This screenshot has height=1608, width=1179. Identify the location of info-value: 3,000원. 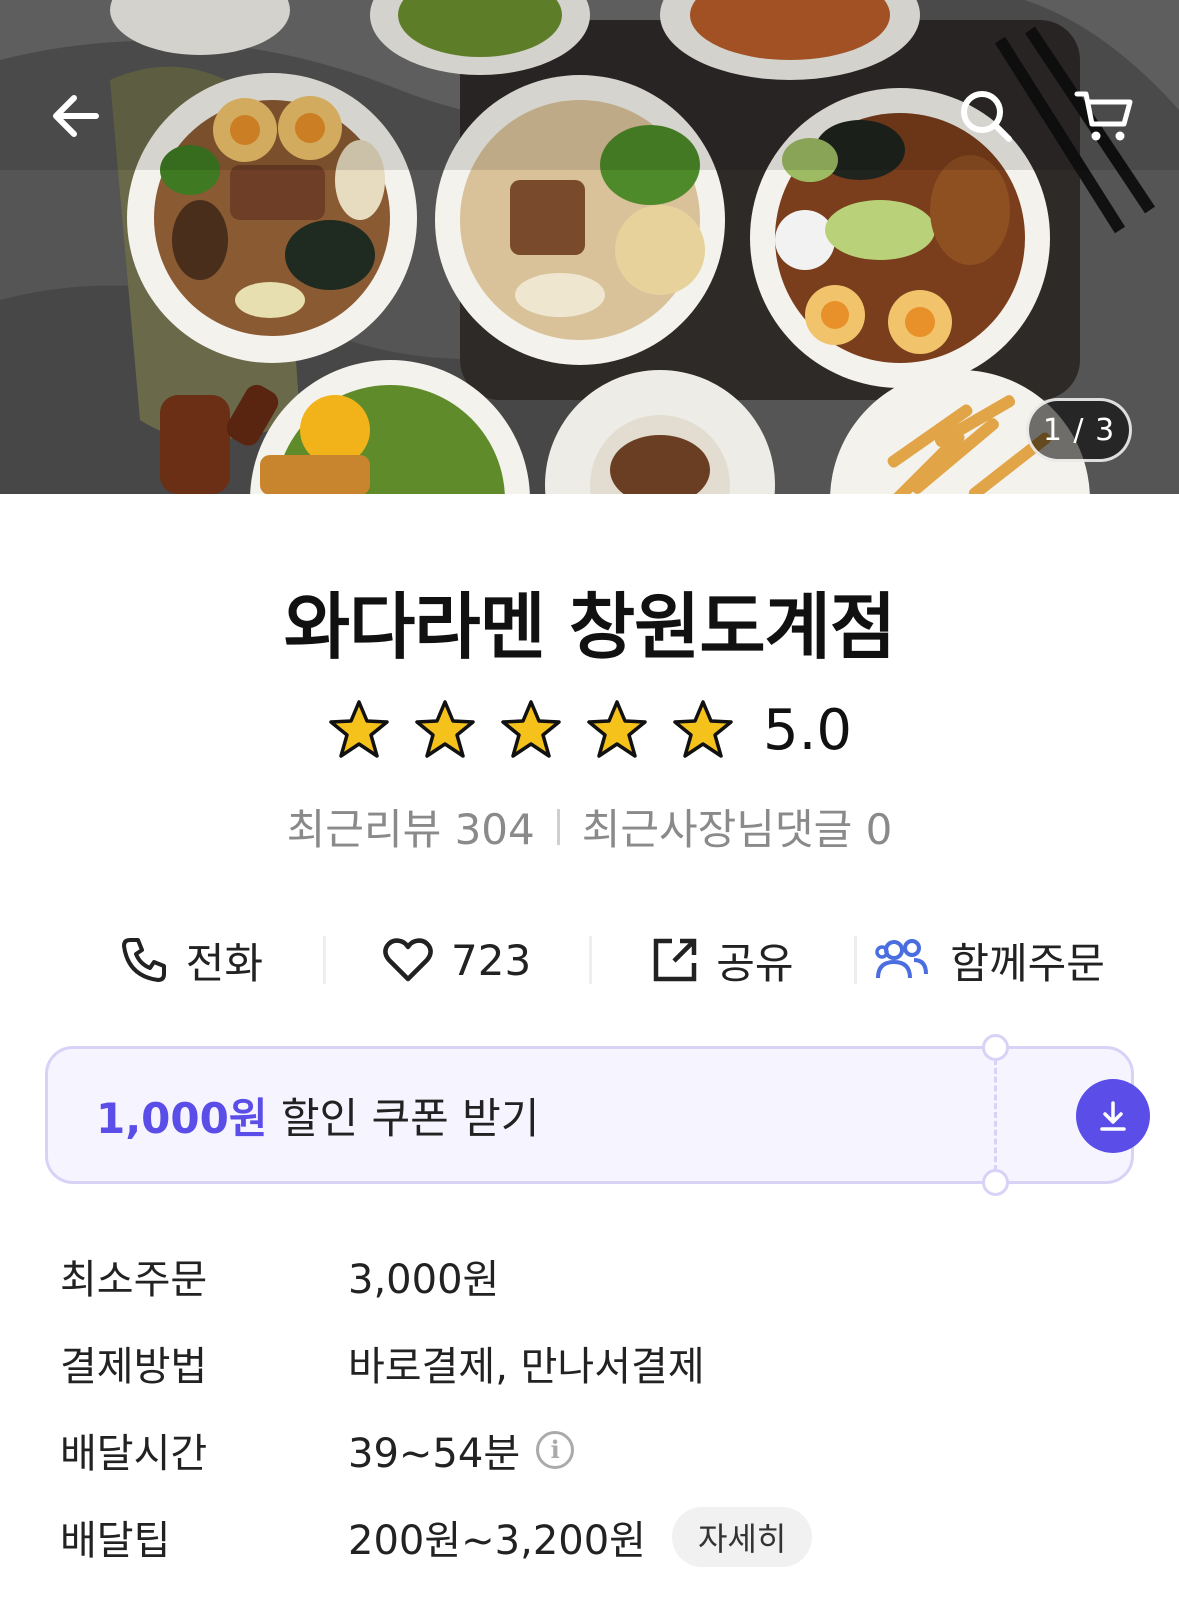
(423, 1276).